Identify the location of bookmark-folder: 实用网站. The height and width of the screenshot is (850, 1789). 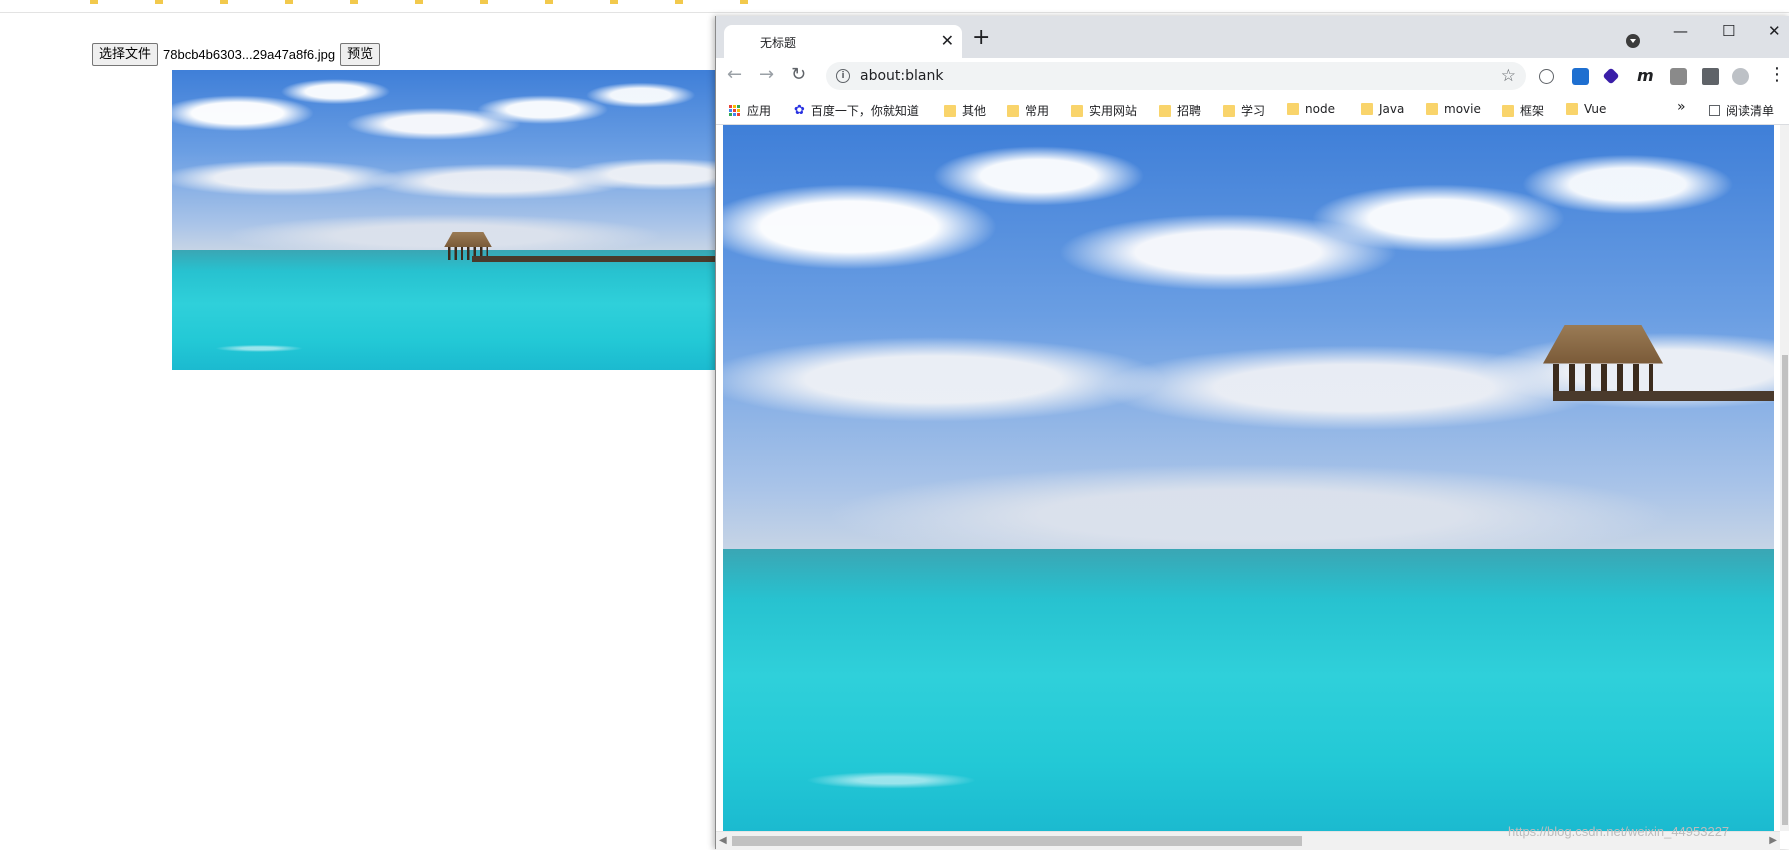
(1104, 110).